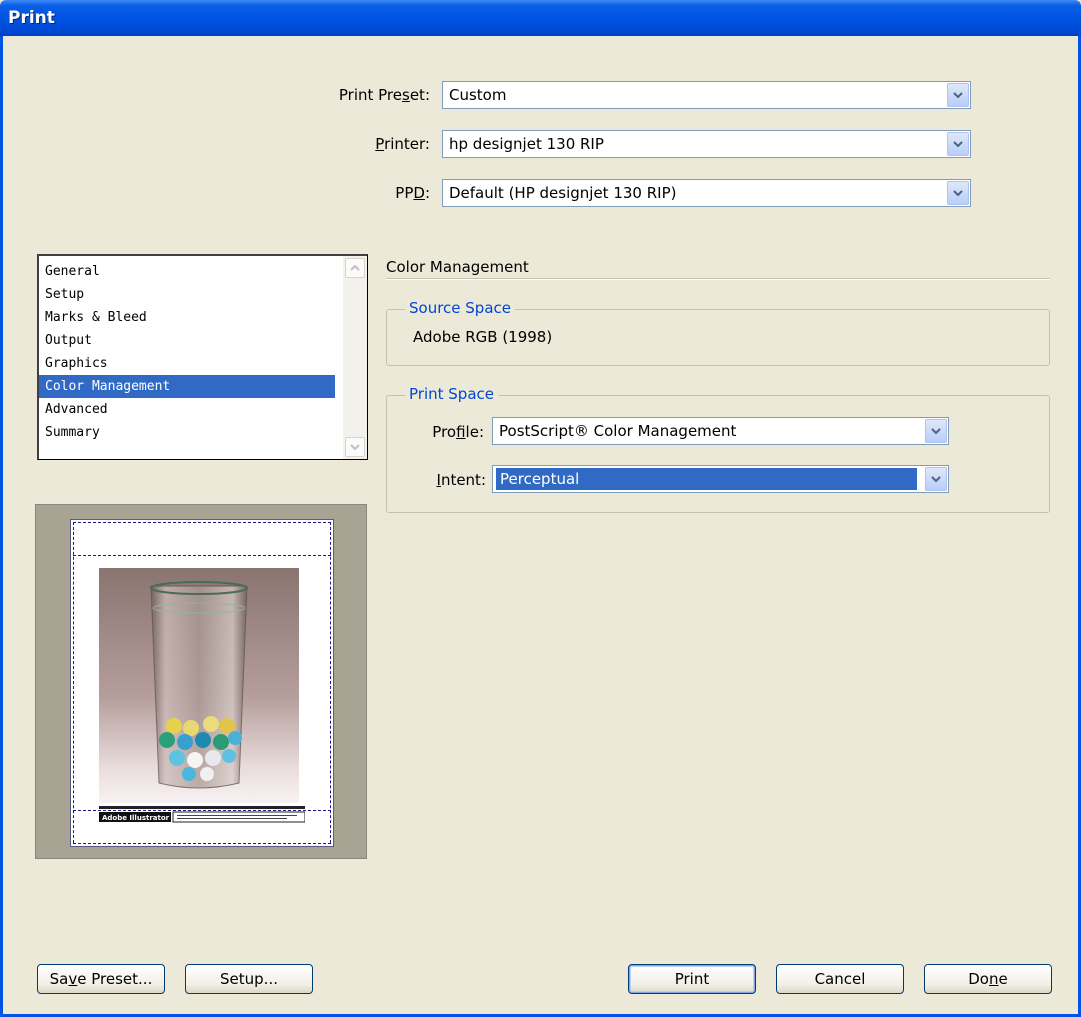  Describe the element at coordinates (355, 357) in the screenshot. I see `list-scrollbar` at that location.